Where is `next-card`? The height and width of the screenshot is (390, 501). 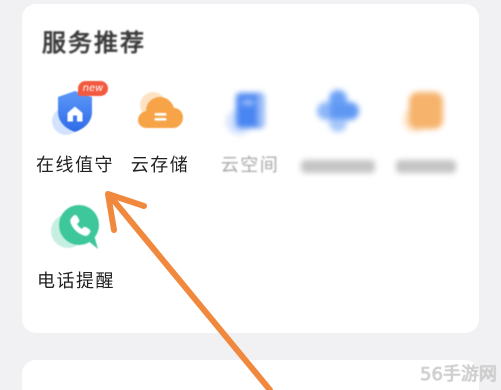 next-card is located at coordinates (250, 375).